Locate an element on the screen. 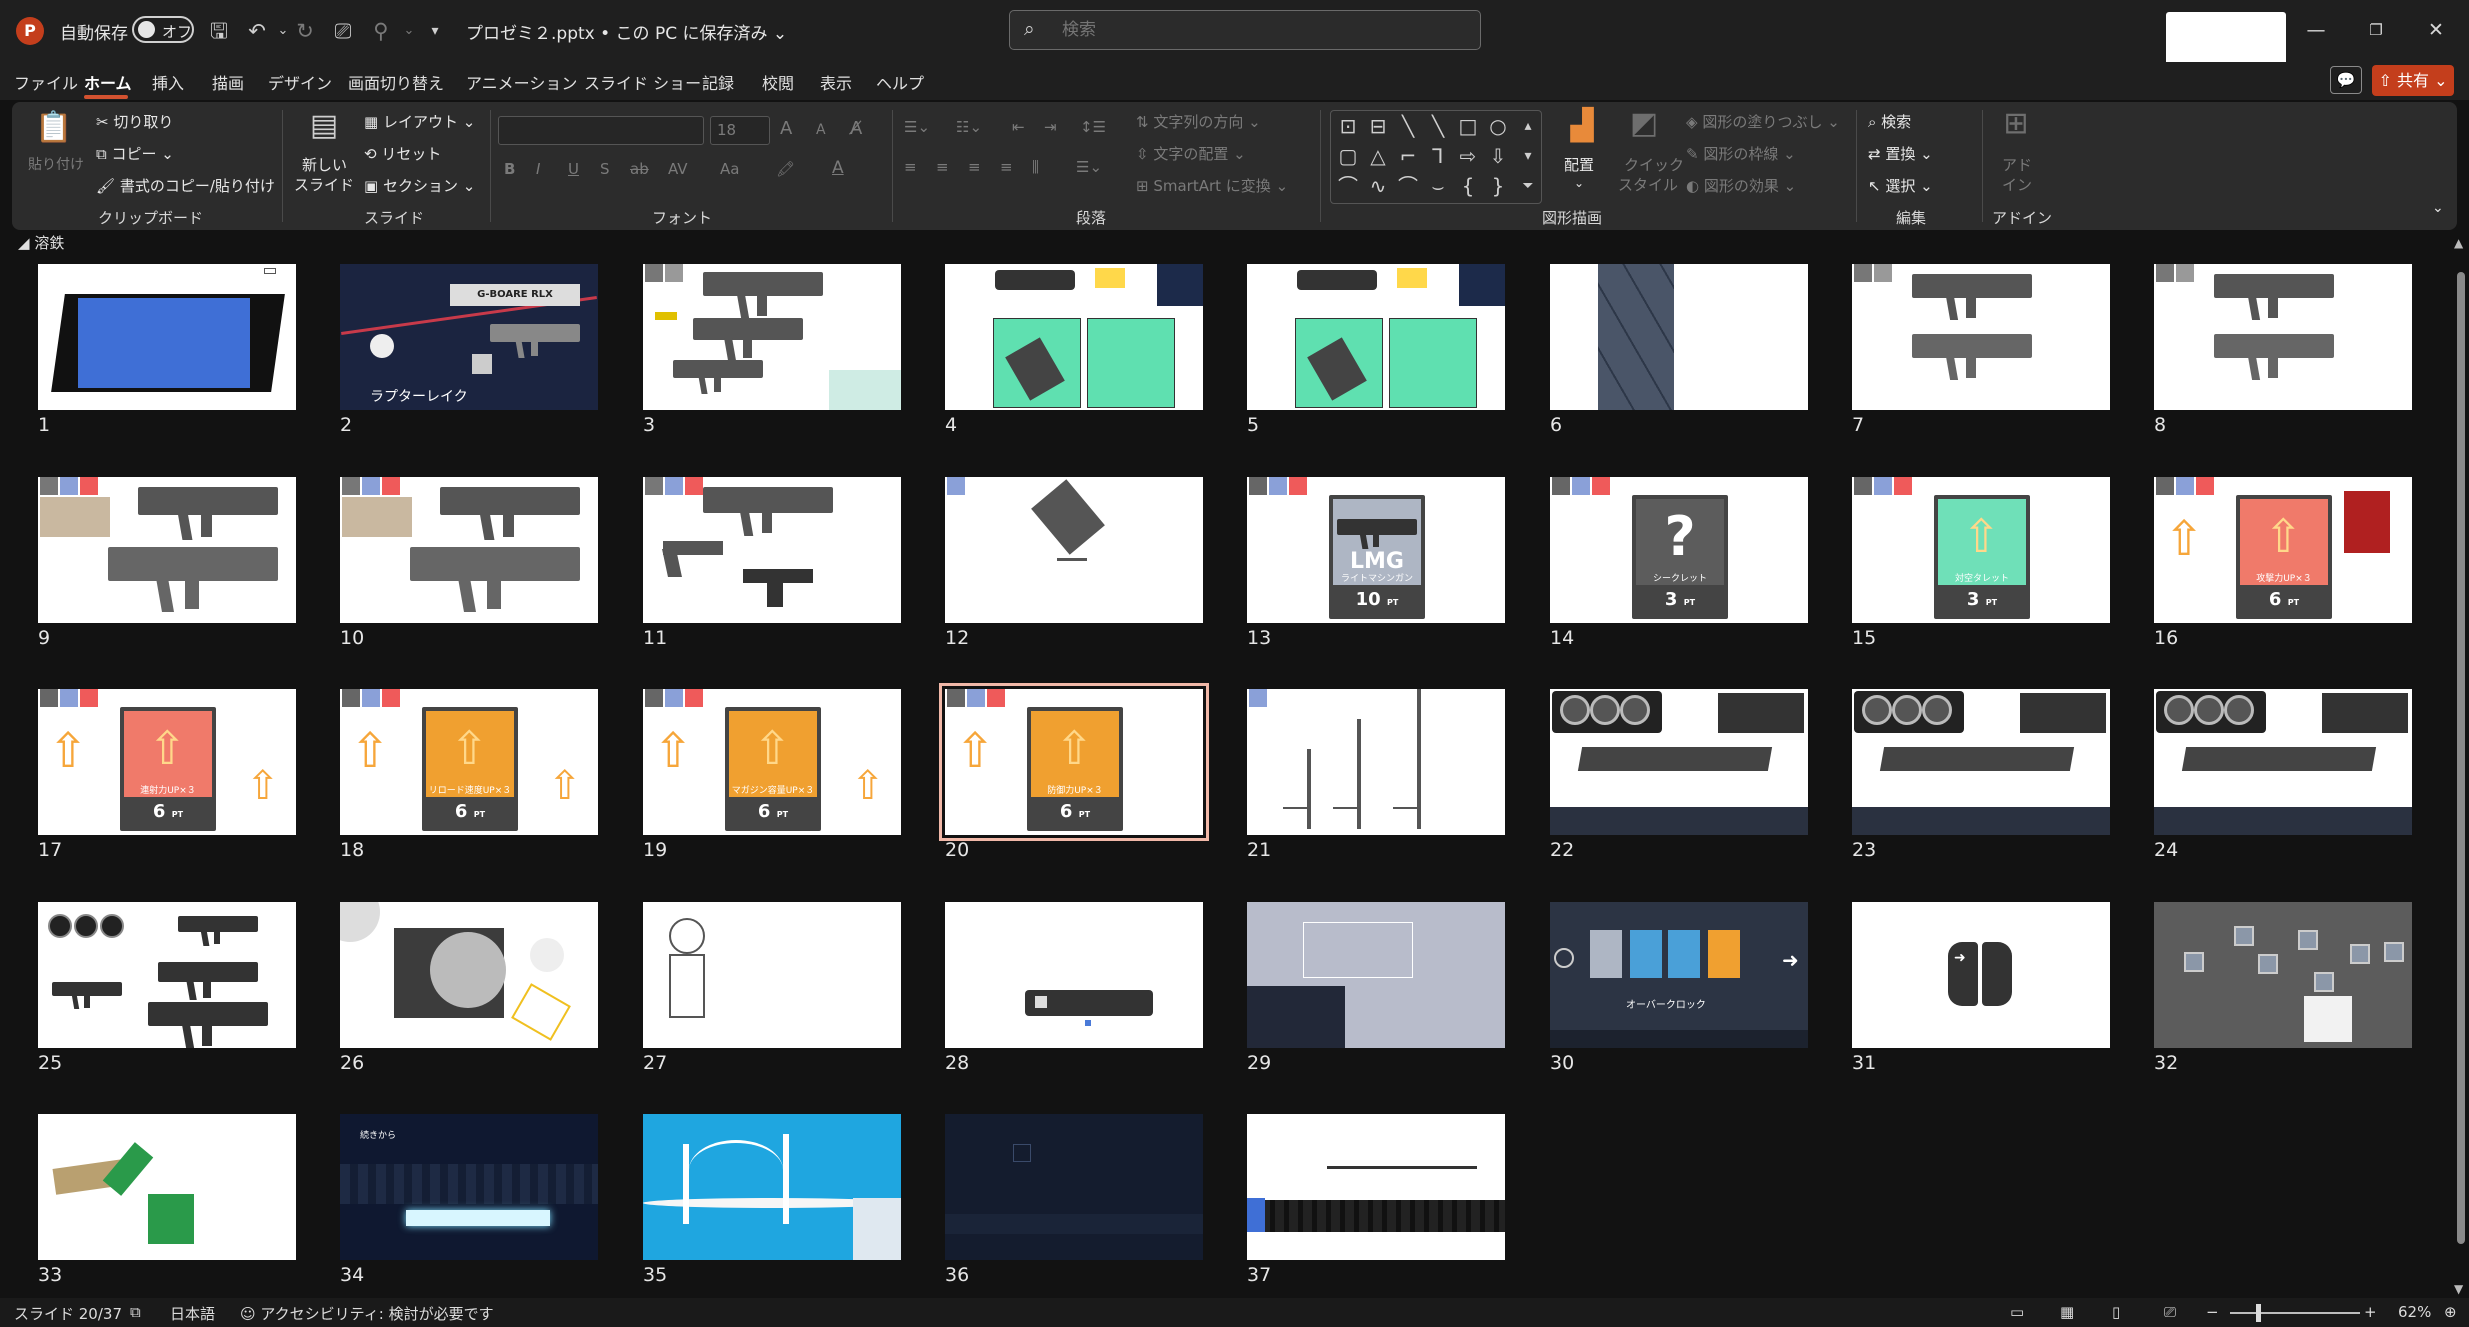 This screenshot has width=2469, height=1327. find-button: ⌕ 検索 is located at coordinates (1889, 121).